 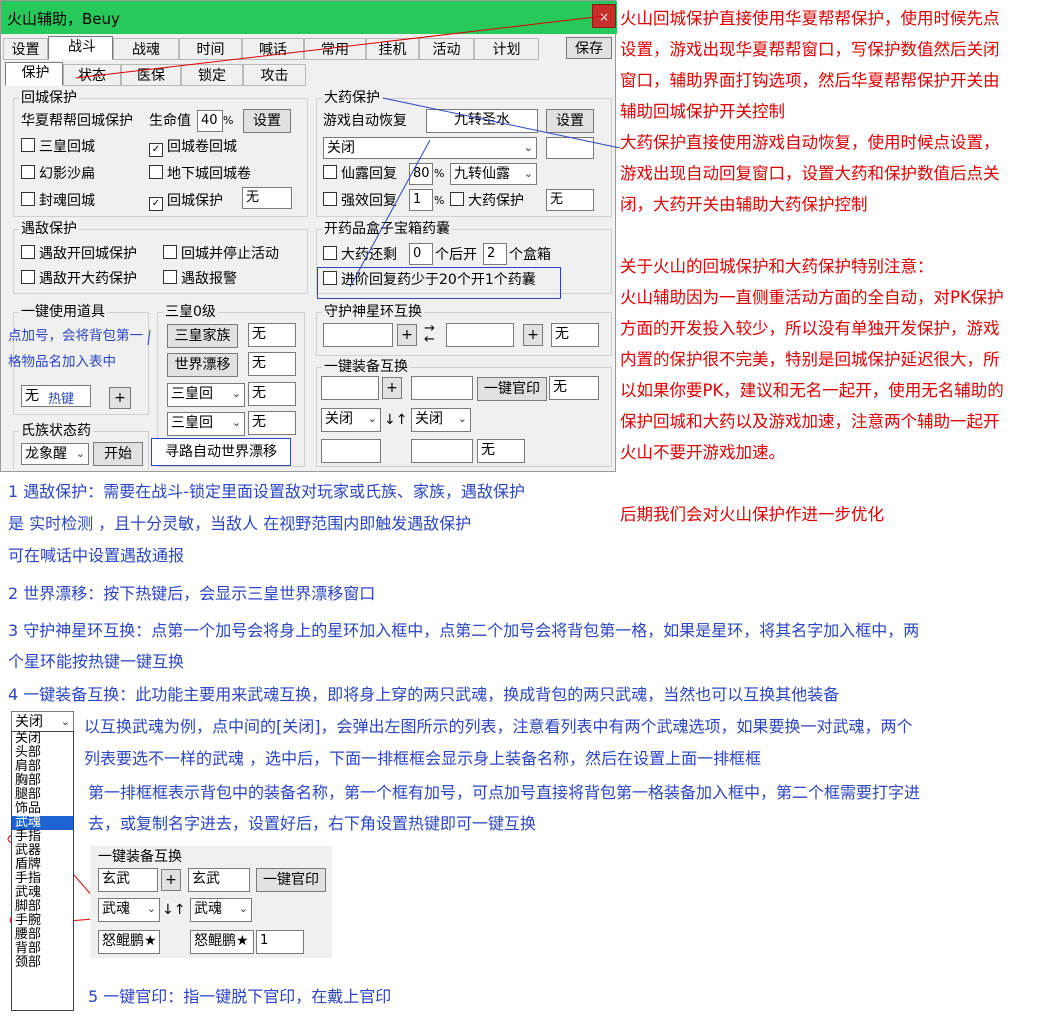 What do you see at coordinates (171, 880) in the screenshot?
I see `example-plus-button: +` at bounding box center [171, 880].